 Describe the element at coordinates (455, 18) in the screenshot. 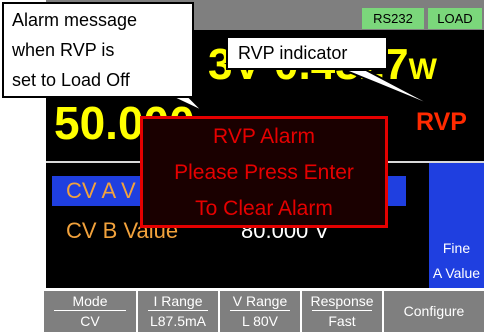

I see `load-badge: LOAD` at that location.